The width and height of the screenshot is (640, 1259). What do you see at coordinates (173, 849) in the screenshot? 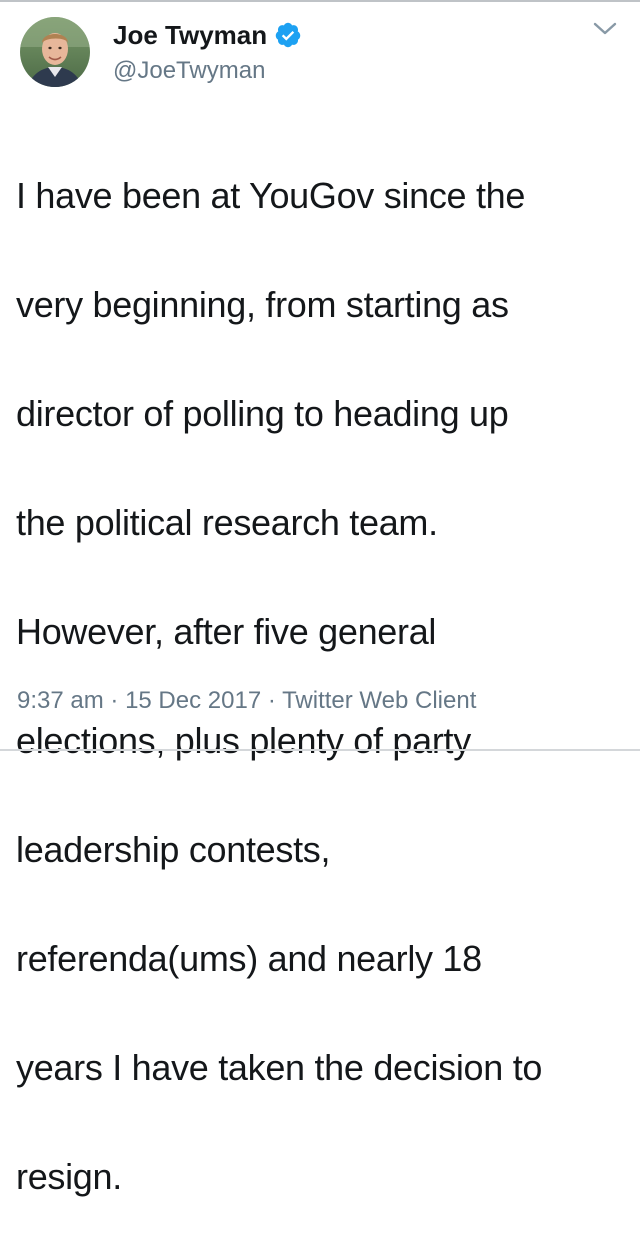
I see `tweet-line: leadership contests,` at bounding box center [173, 849].